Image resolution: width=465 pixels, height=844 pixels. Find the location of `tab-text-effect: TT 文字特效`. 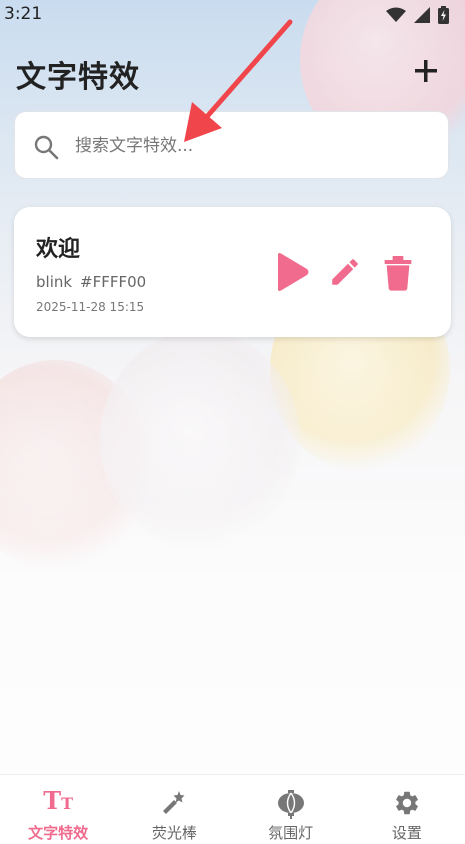

tab-text-effect: TT 文字特效 is located at coordinates (58, 809).